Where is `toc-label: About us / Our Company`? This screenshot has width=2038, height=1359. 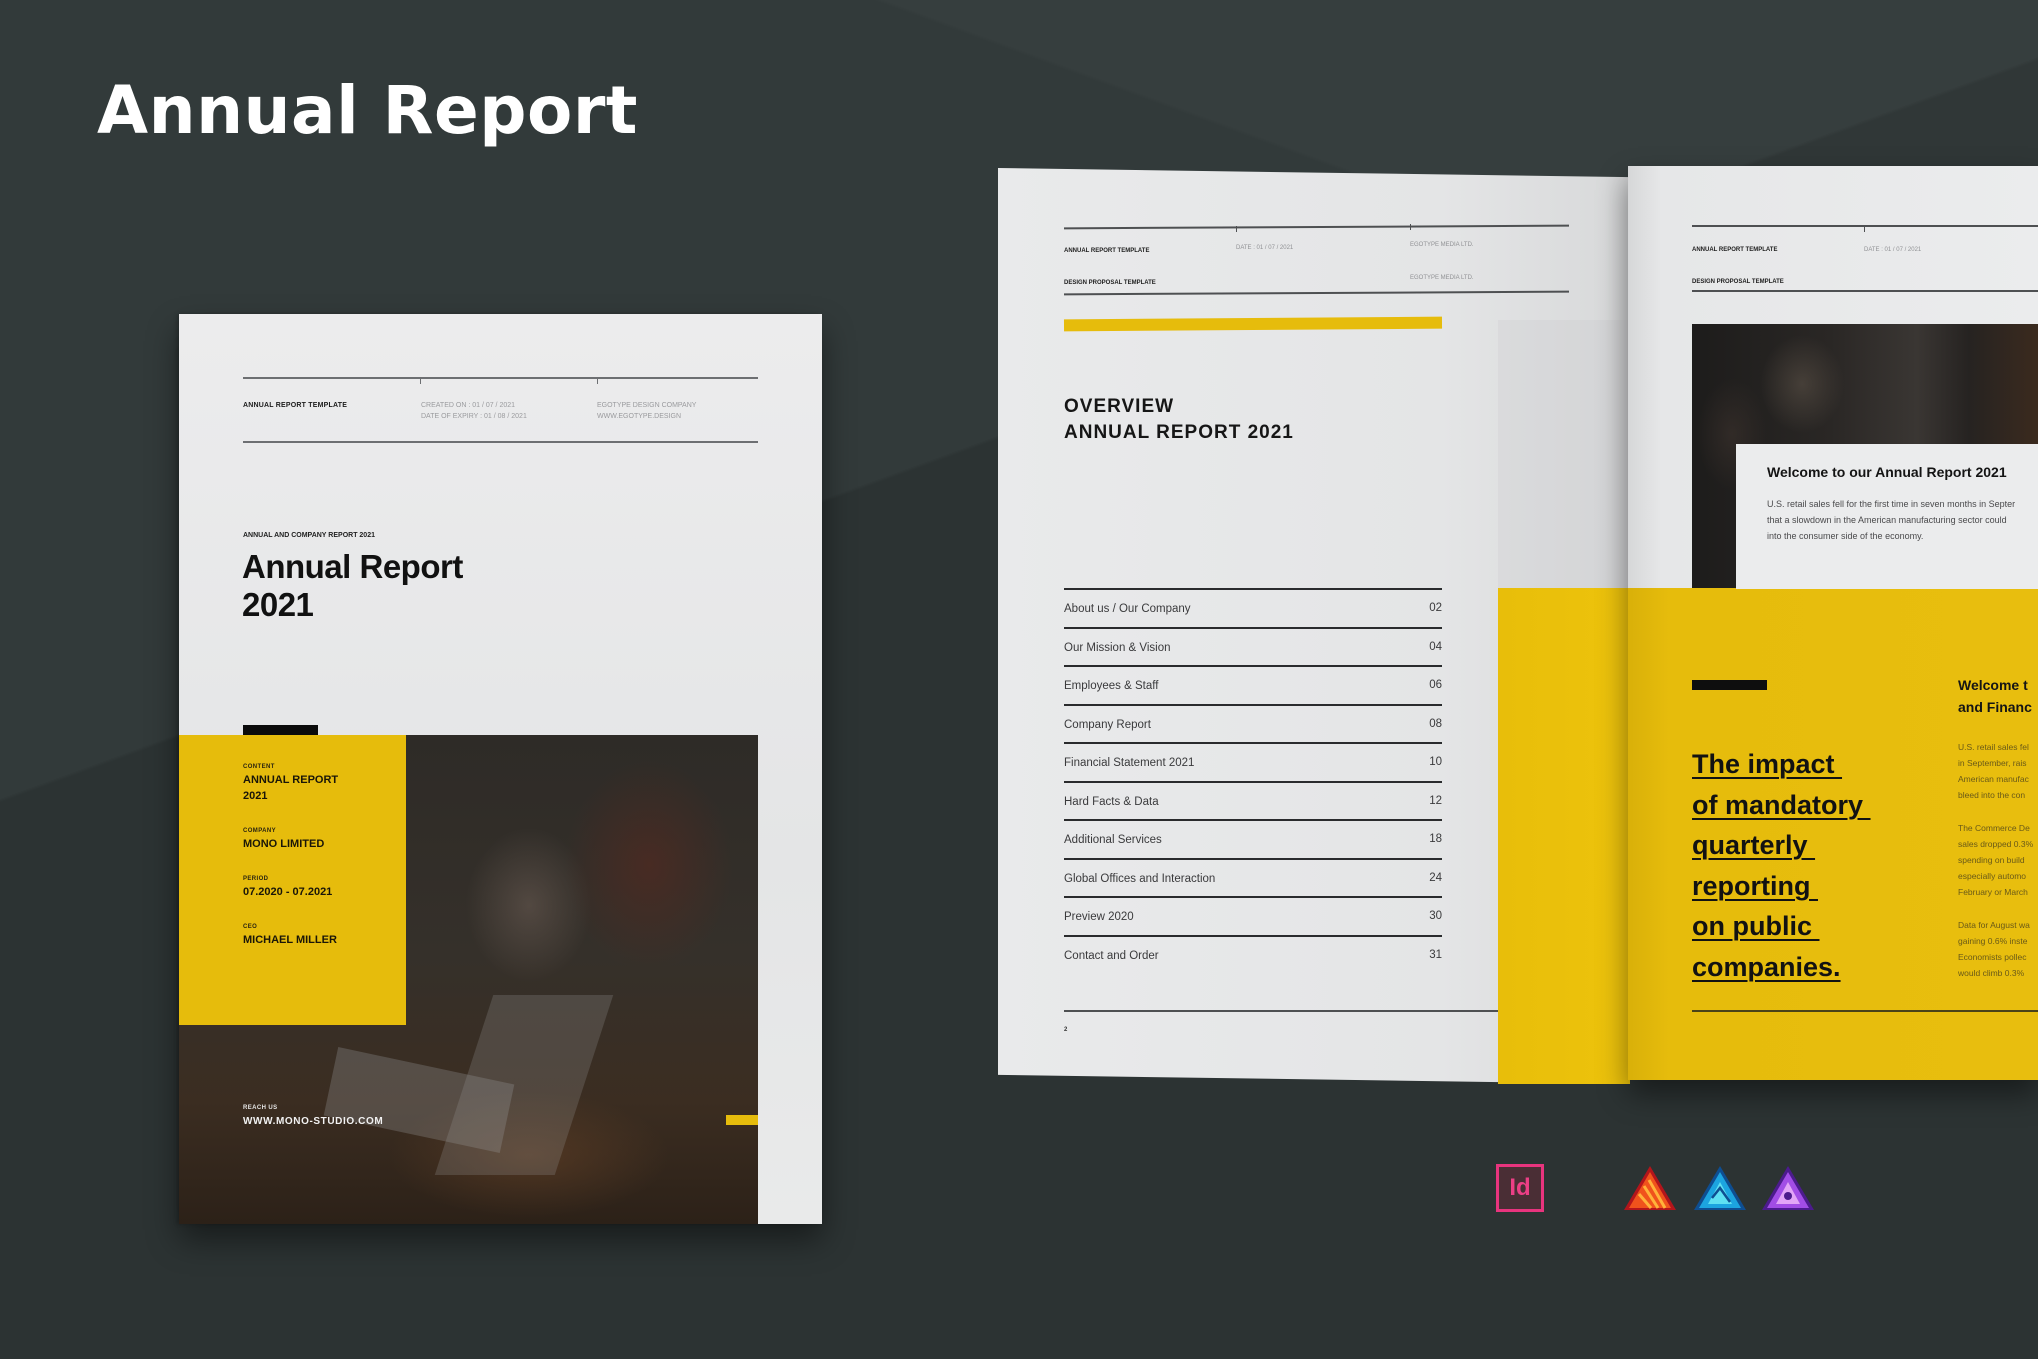 toc-label: About us / Our Company is located at coordinates (1127, 609).